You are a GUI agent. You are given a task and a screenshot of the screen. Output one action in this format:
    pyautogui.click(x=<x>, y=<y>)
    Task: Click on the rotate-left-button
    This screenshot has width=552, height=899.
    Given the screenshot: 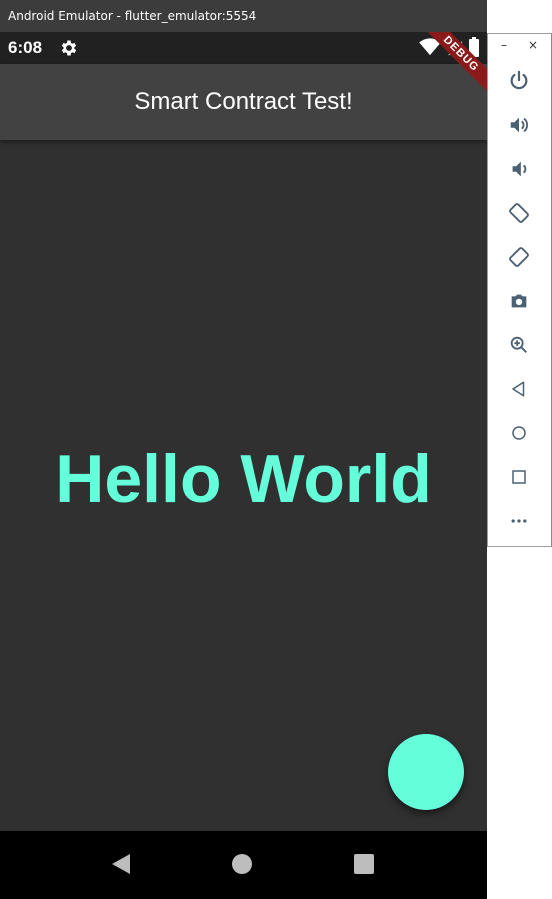 What is the action you would take?
    pyautogui.click(x=519, y=213)
    